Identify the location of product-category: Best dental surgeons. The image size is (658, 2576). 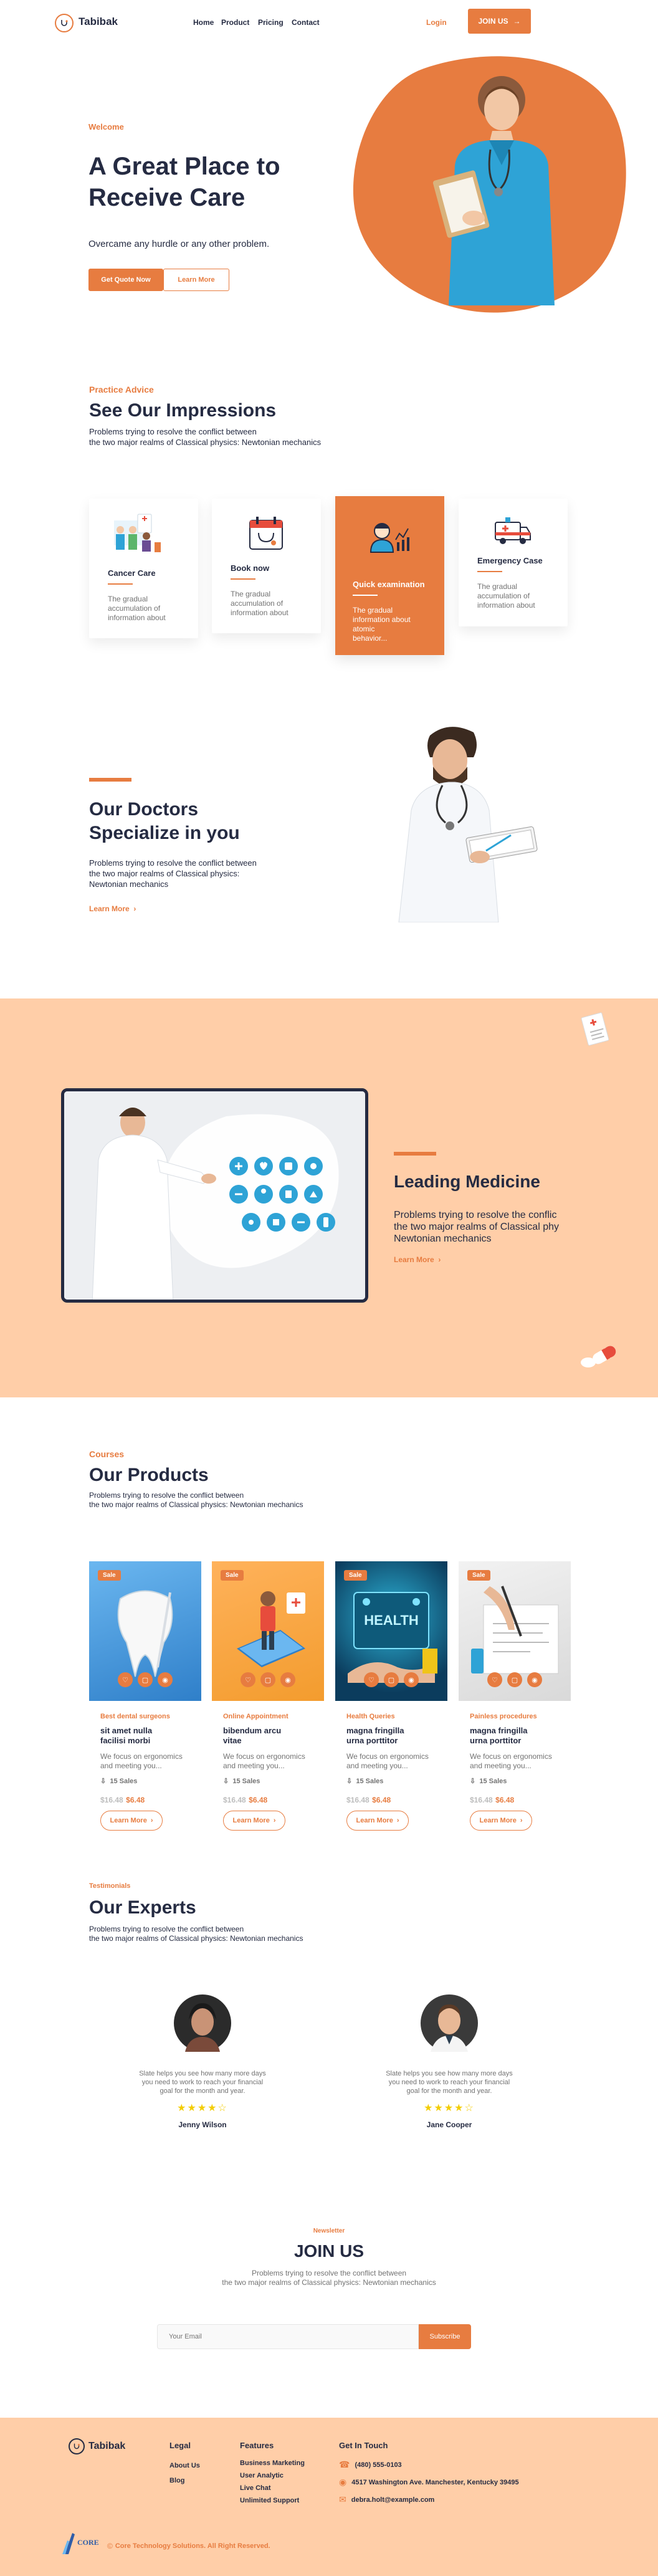
(135, 1717).